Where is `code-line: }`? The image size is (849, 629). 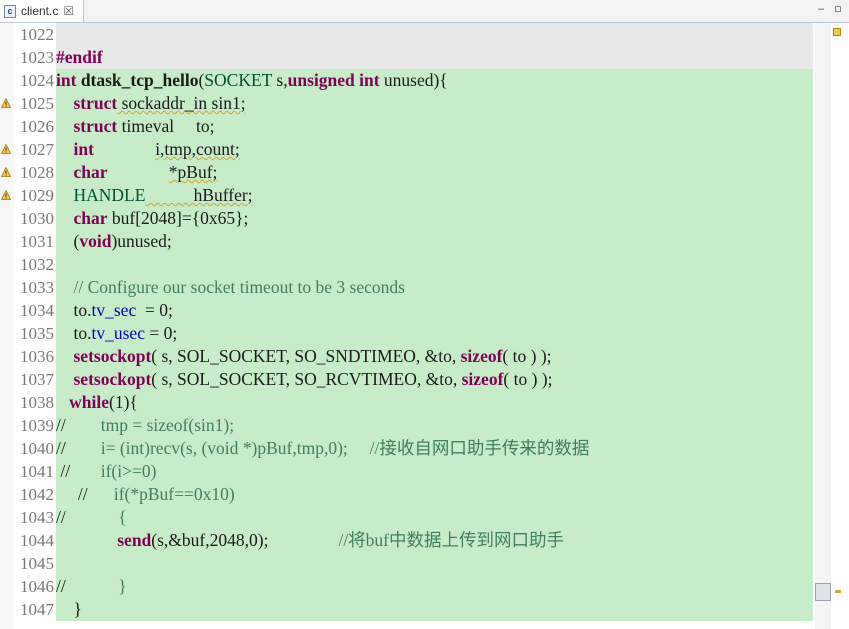 code-line: } is located at coordinates (434, 609).